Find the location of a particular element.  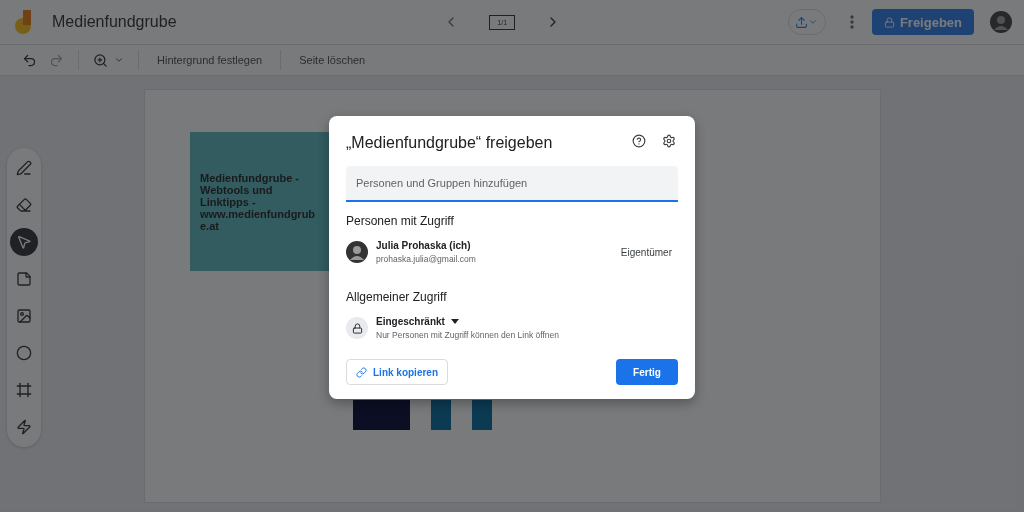

sticky-note: Medienfundgrube - Webtools und Linktipps - www.medienfundgrube.at is located at coordinates (259, 201).